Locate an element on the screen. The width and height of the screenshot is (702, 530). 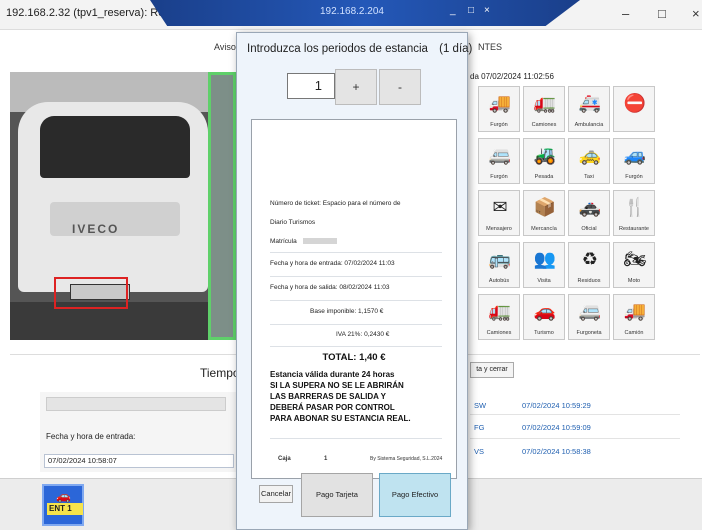
car-icon: 🚗 is located at coordinates (63, 496).